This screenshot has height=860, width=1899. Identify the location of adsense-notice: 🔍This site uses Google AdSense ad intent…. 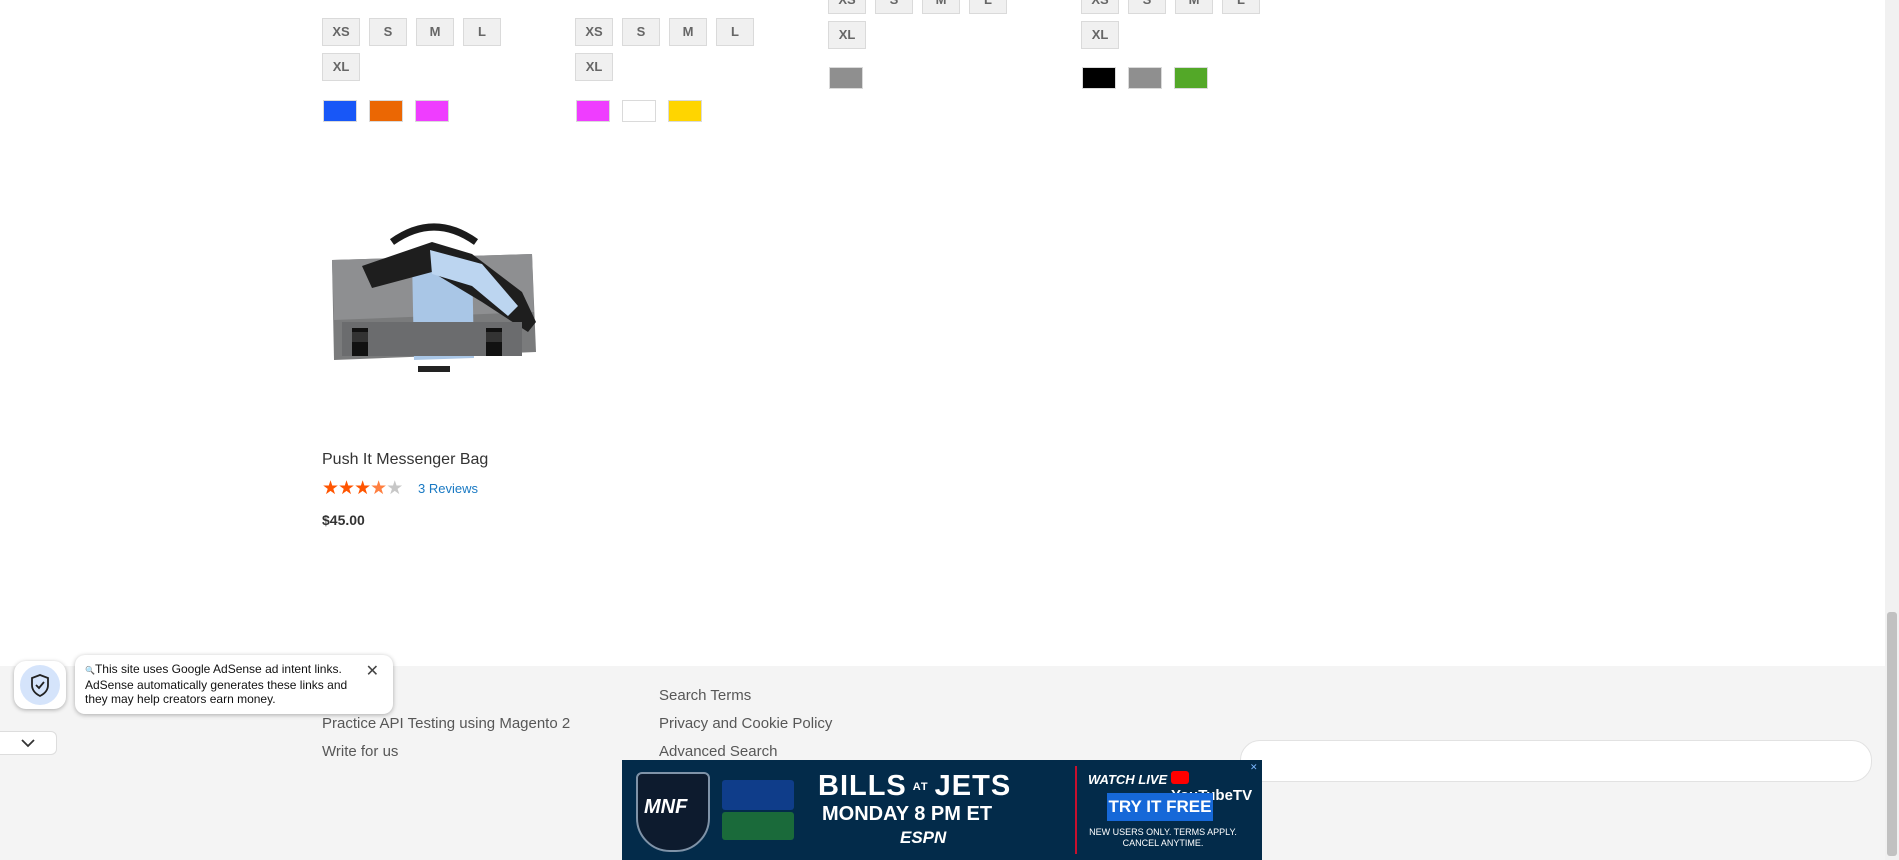
(234, 684).